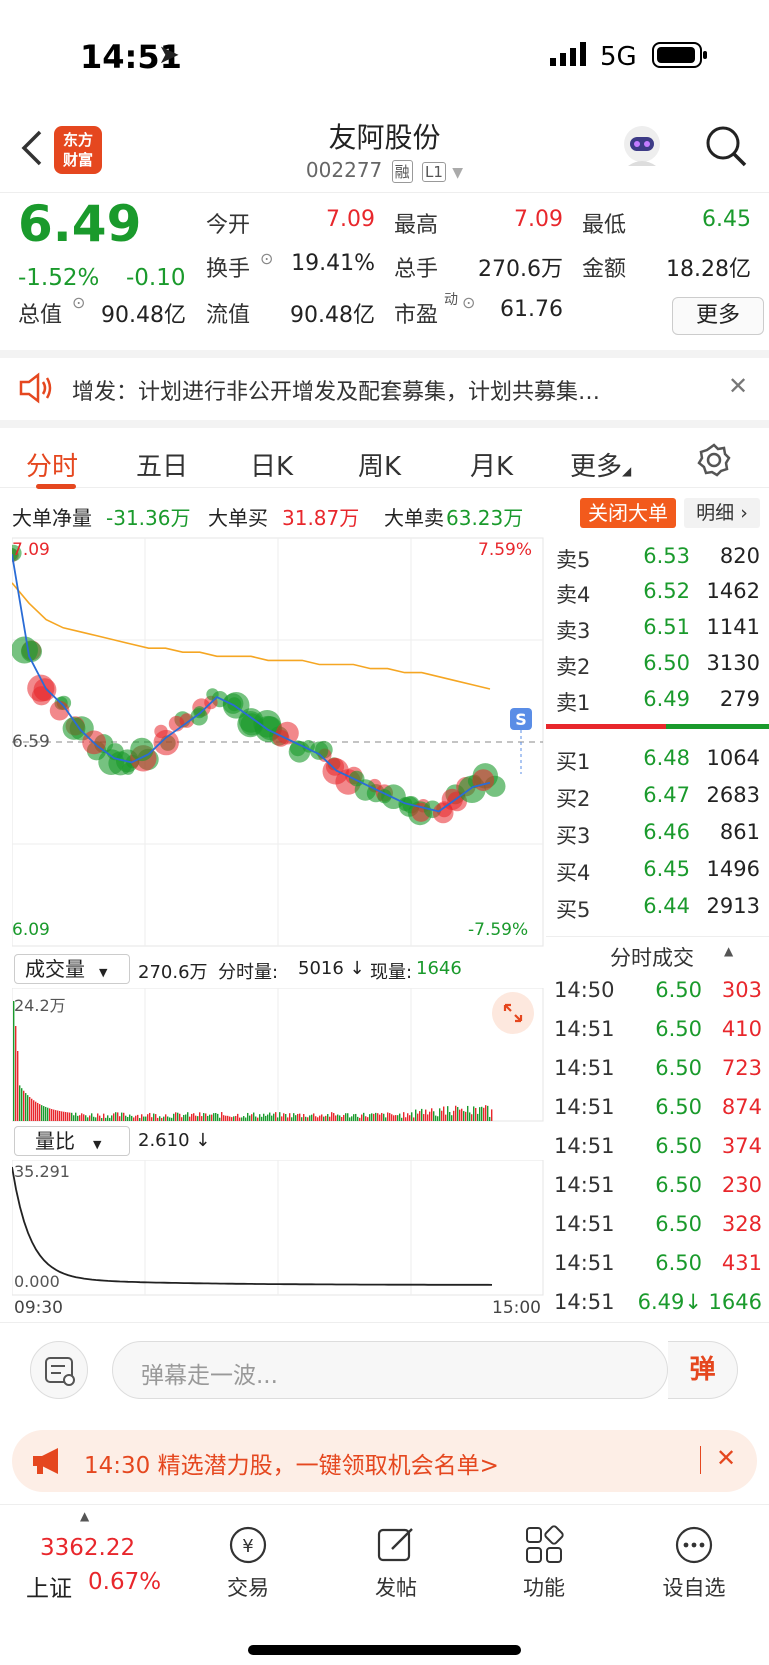 The height and width of the screenshot is (1665, 769). I want to click on more-dots-icon, so click(694, 1545).